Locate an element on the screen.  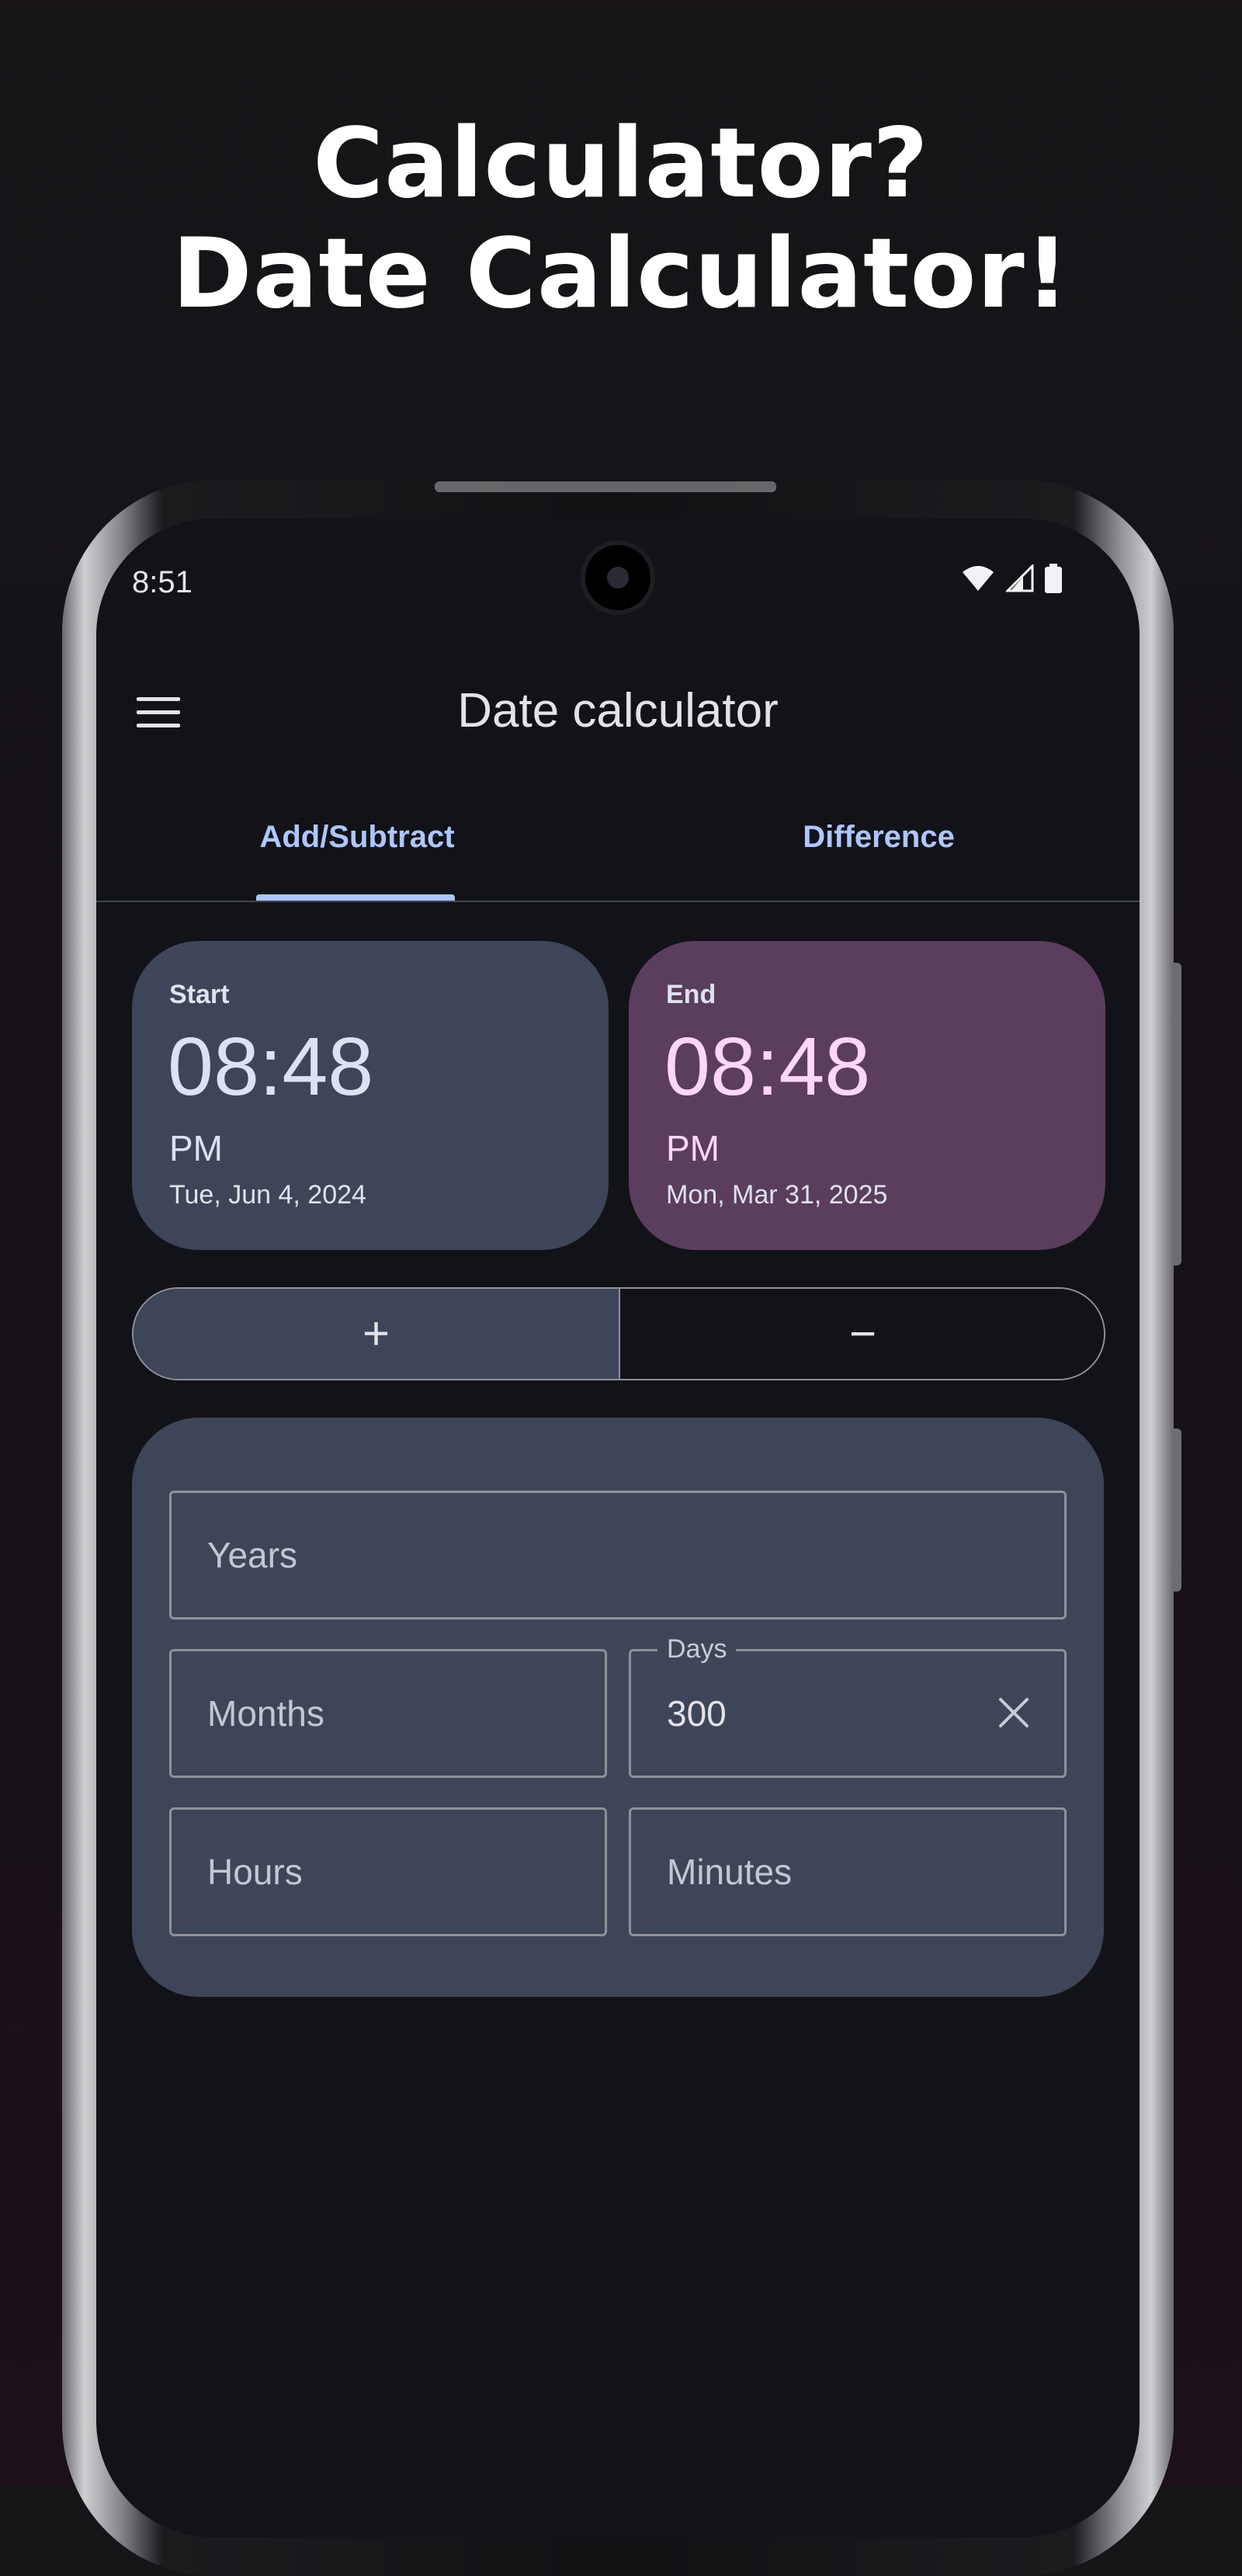
start-time: 08:48 is located at coordinates (271, 1067).